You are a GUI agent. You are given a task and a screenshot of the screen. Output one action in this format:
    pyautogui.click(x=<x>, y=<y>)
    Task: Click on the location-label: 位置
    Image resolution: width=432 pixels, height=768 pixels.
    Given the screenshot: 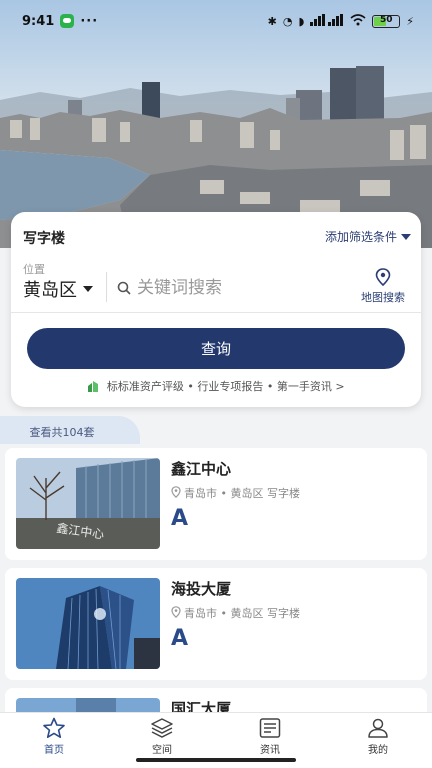 What is the action you would take?
    pyautogui.click(x=34, y=269)
    